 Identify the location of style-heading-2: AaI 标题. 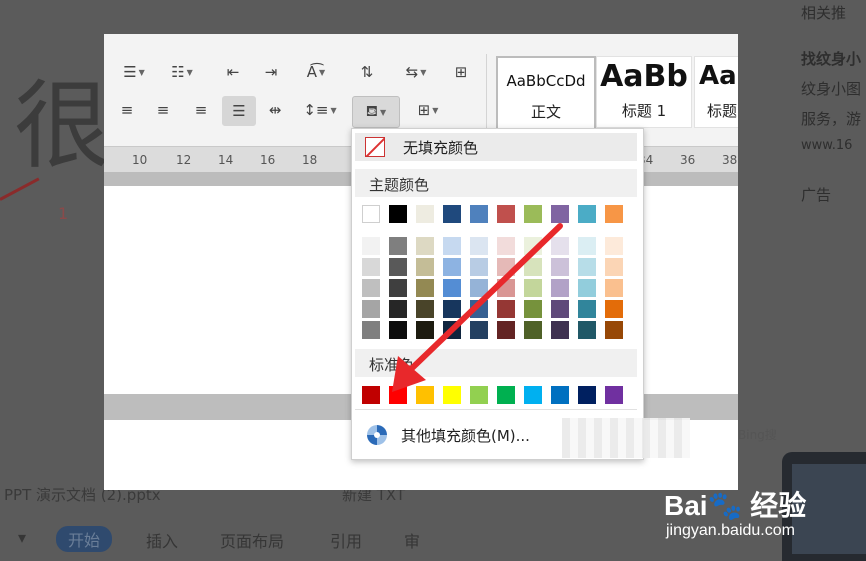
(716, 92).